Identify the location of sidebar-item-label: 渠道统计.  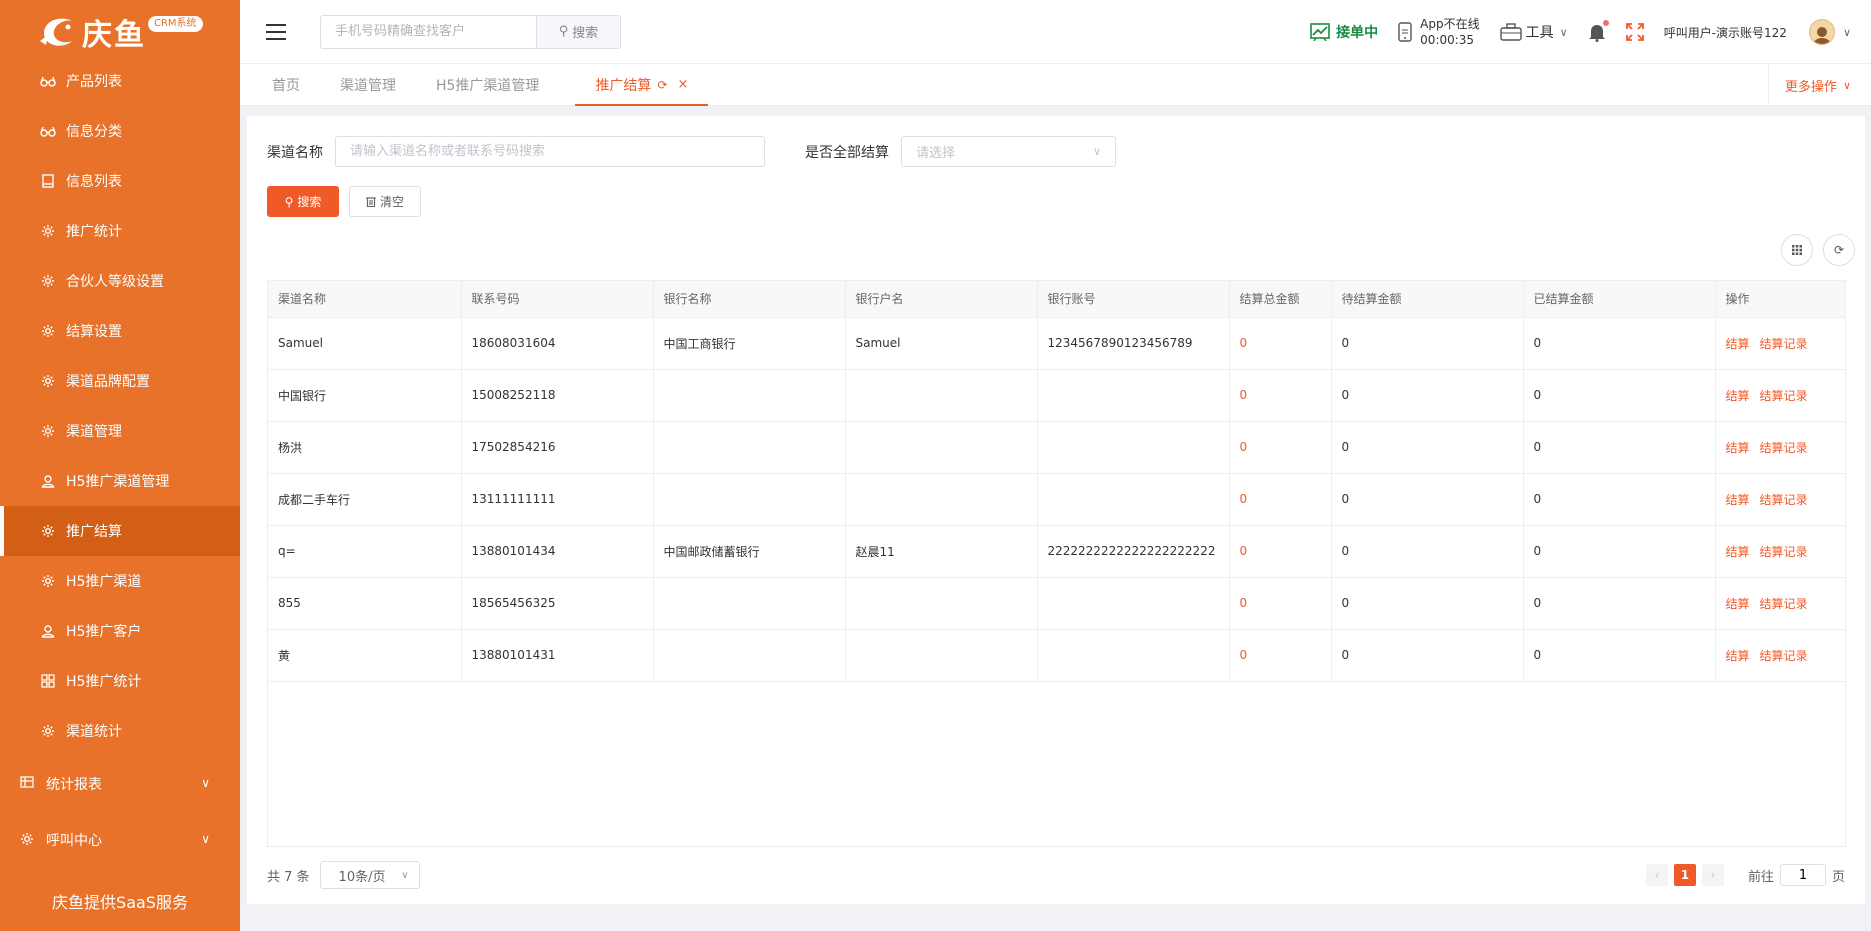
(94, 732).